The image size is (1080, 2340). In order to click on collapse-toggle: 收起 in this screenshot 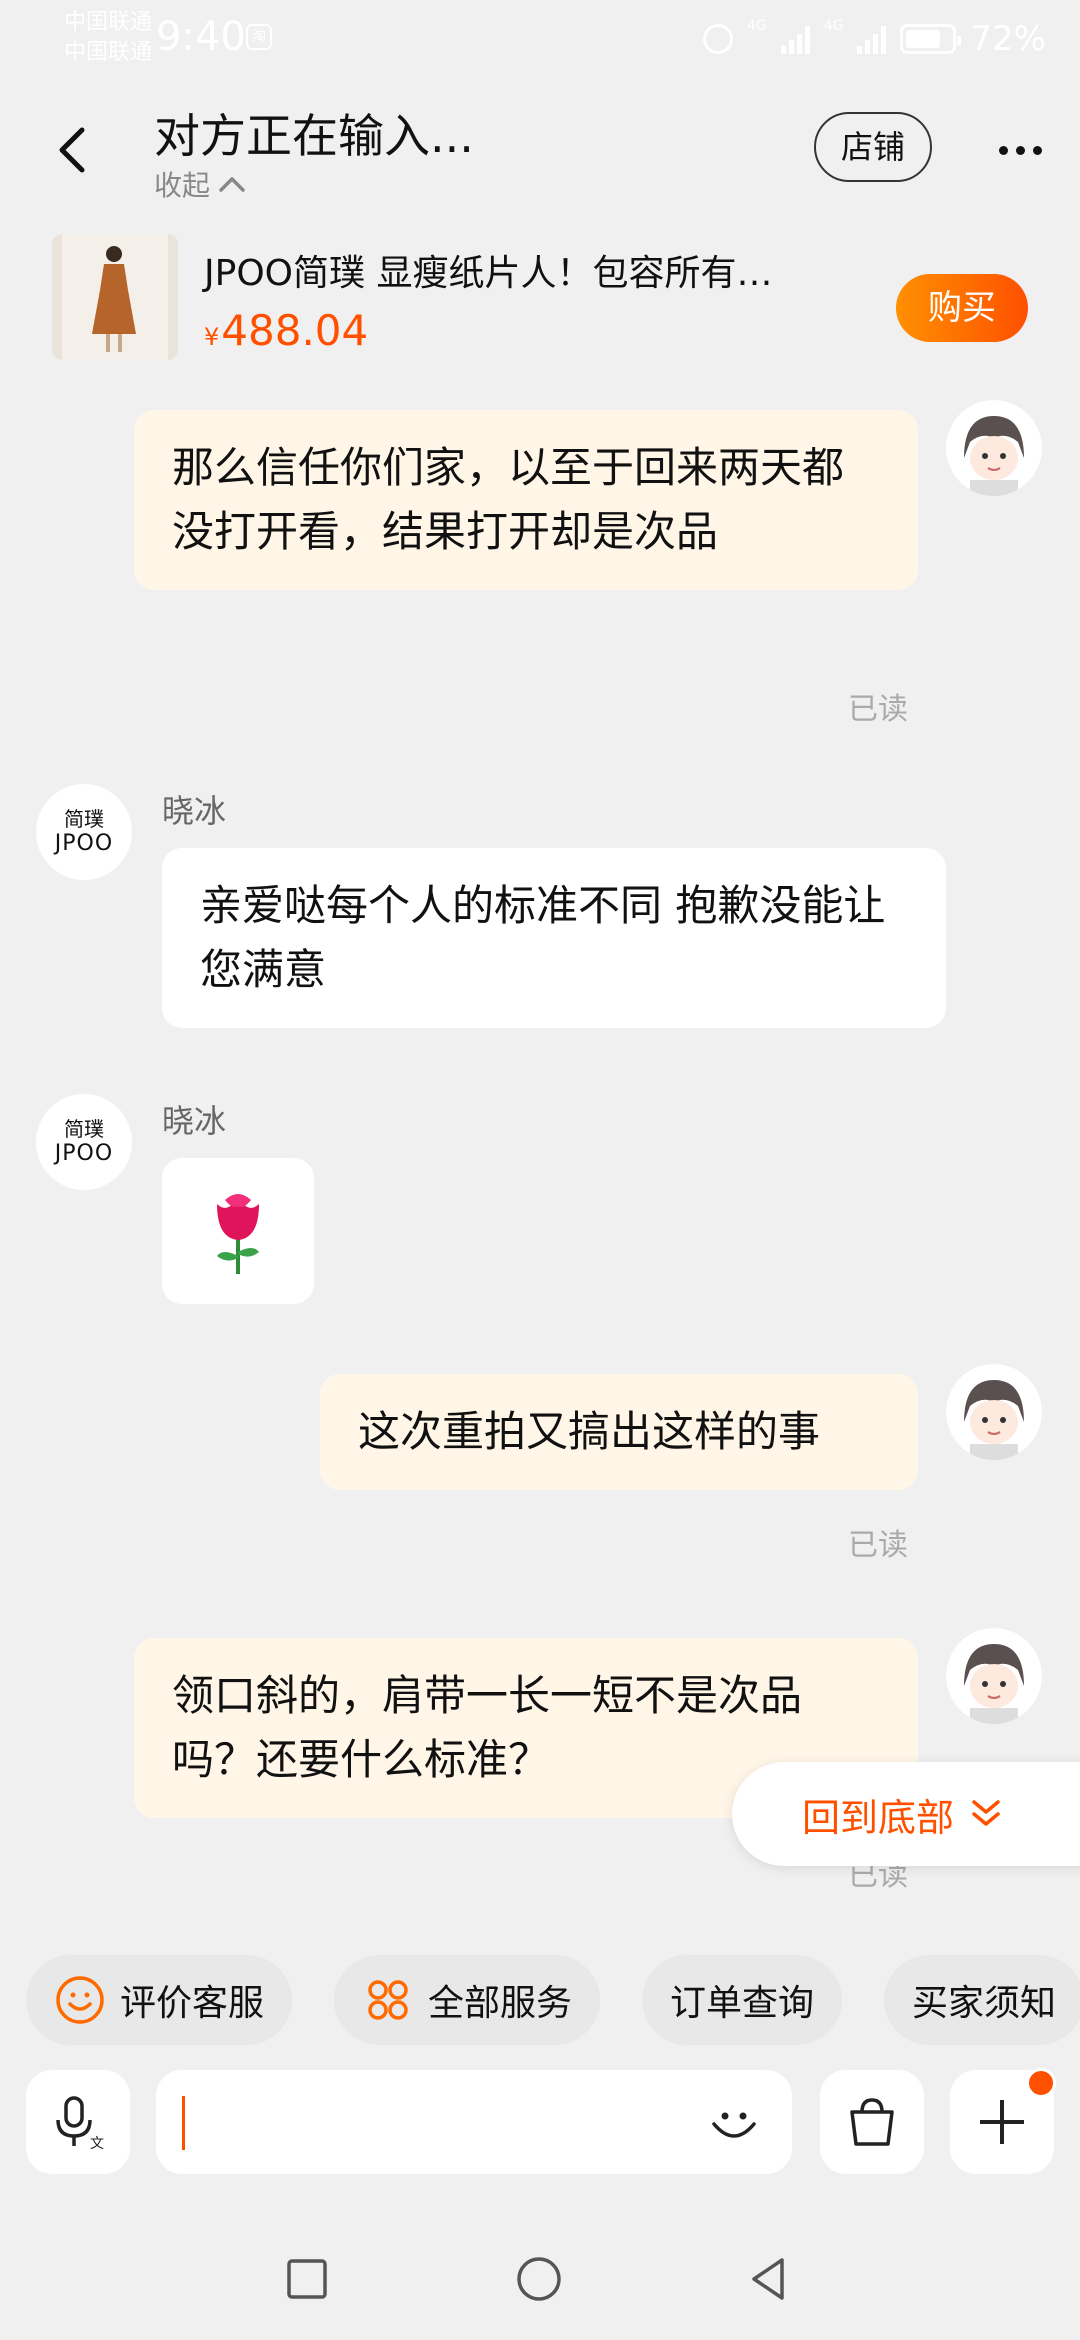, I will do `click(200, 184)`.